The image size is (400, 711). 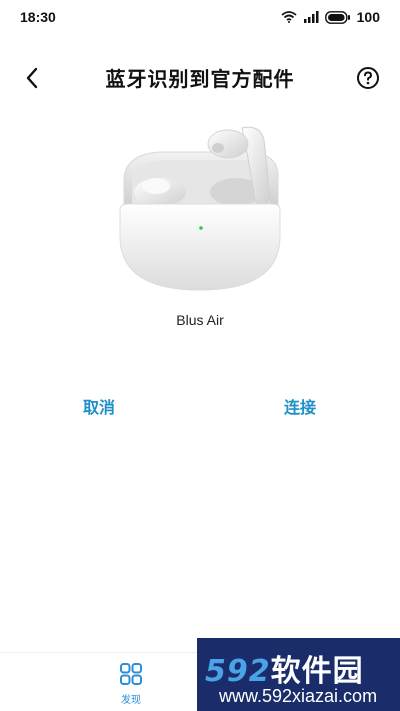 I want to click on wifi-icon, so click(x=289, y=17).